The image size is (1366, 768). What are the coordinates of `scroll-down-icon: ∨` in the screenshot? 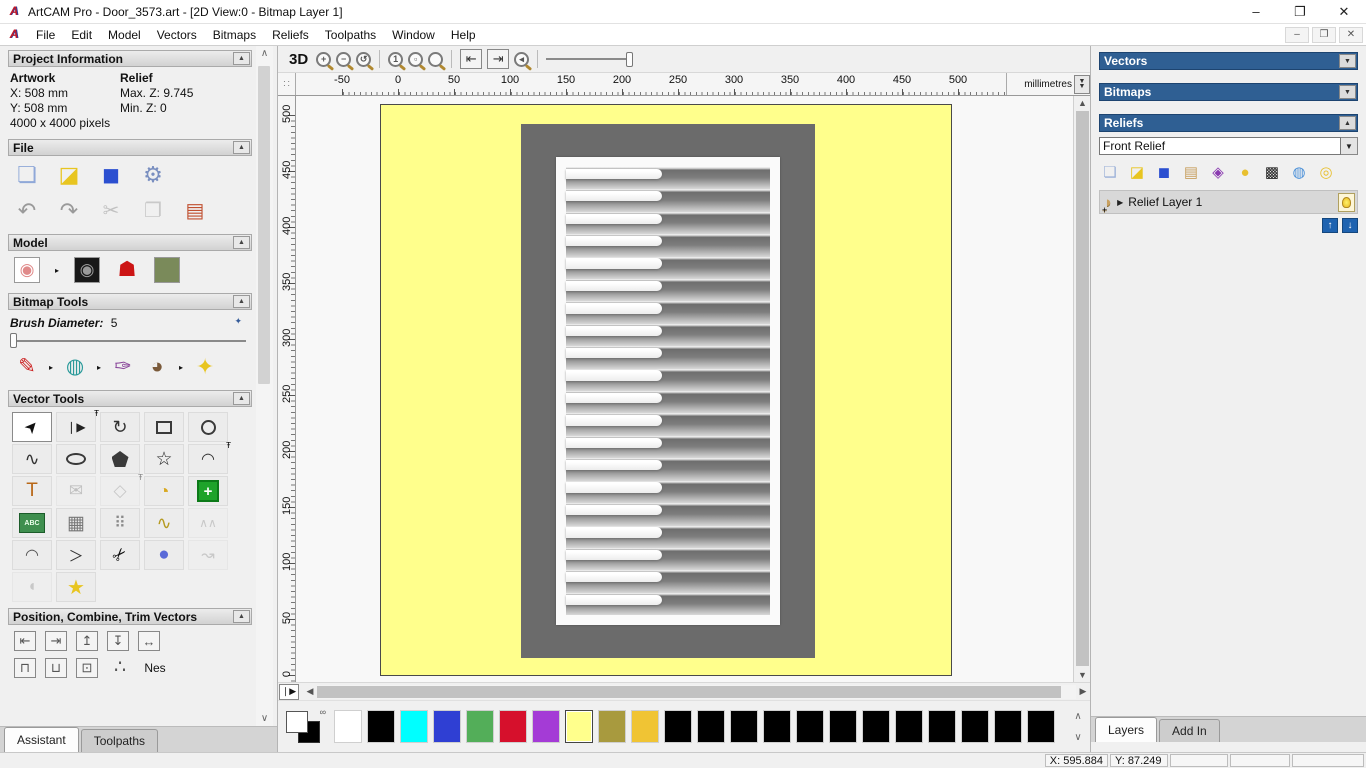 It's located at (264, 718).